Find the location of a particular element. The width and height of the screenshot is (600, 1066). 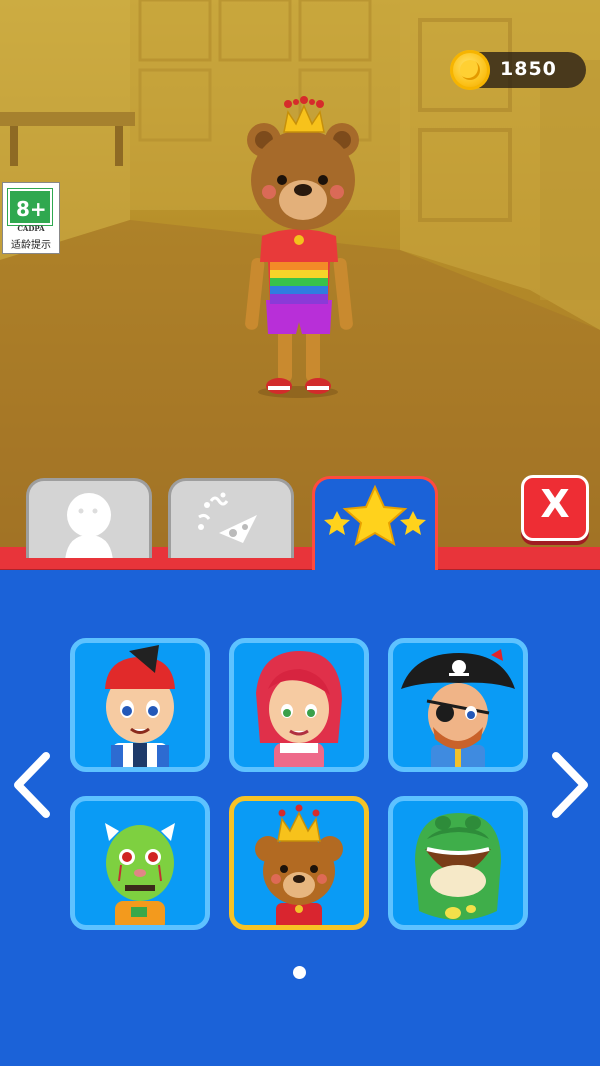

age-rating-number: 8+ is located at coordinates (31, 209).